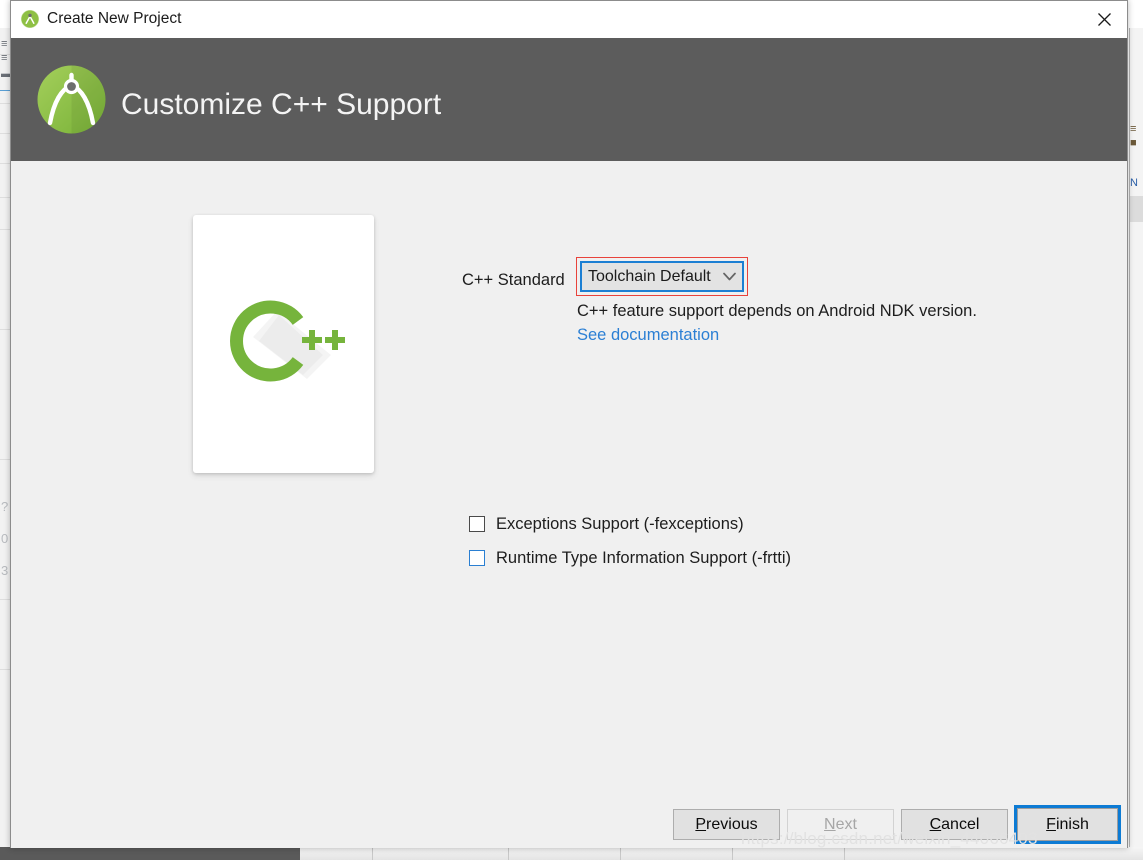 The image size is (1143, 860). What do you see at coordinates (648, 335) in the screenshot?
I see `see-documentation-link: See documentation` at bounding box center [648, 335].